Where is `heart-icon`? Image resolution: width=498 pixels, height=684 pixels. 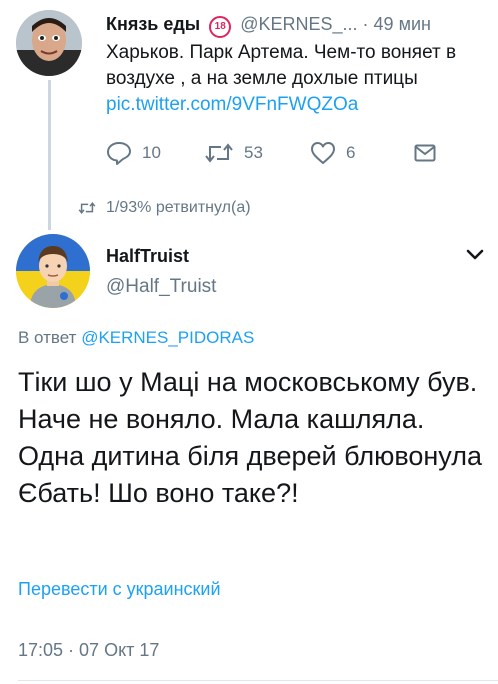
heart-icon is located at coordinates (323, 153).